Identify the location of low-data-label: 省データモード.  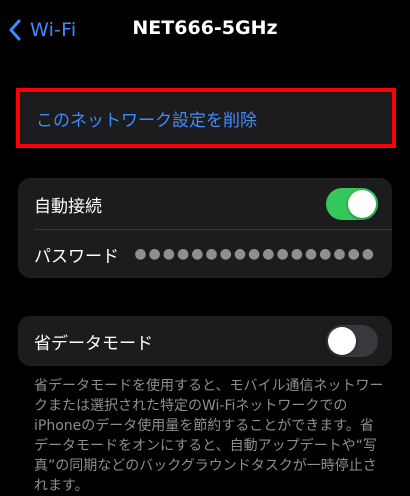
(93, 343).